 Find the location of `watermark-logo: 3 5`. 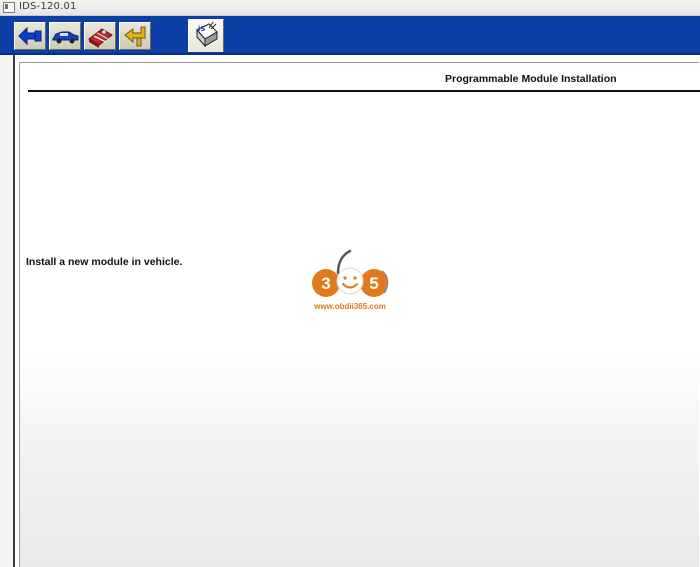

watermark-logo: 3 5 is located at coordinates (350, 273).